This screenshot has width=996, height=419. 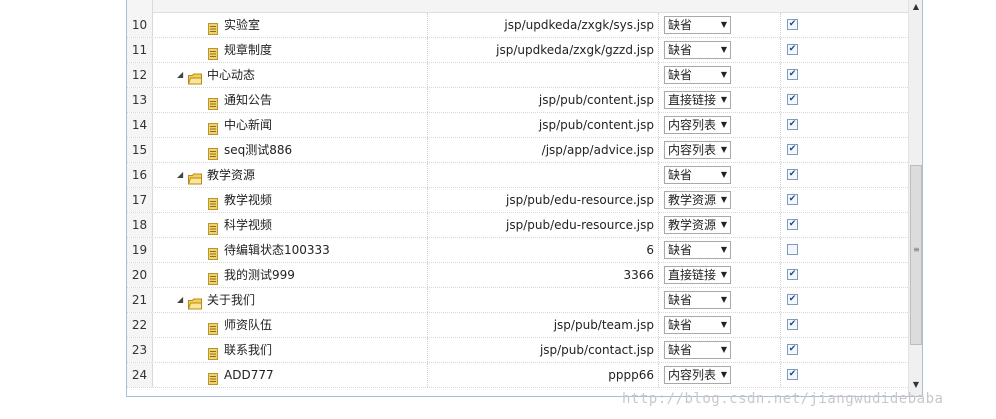 What do you see at coordinates (140, 350) in the screenshot?
I see `row-number: 23` at bounding box center [140, 350].